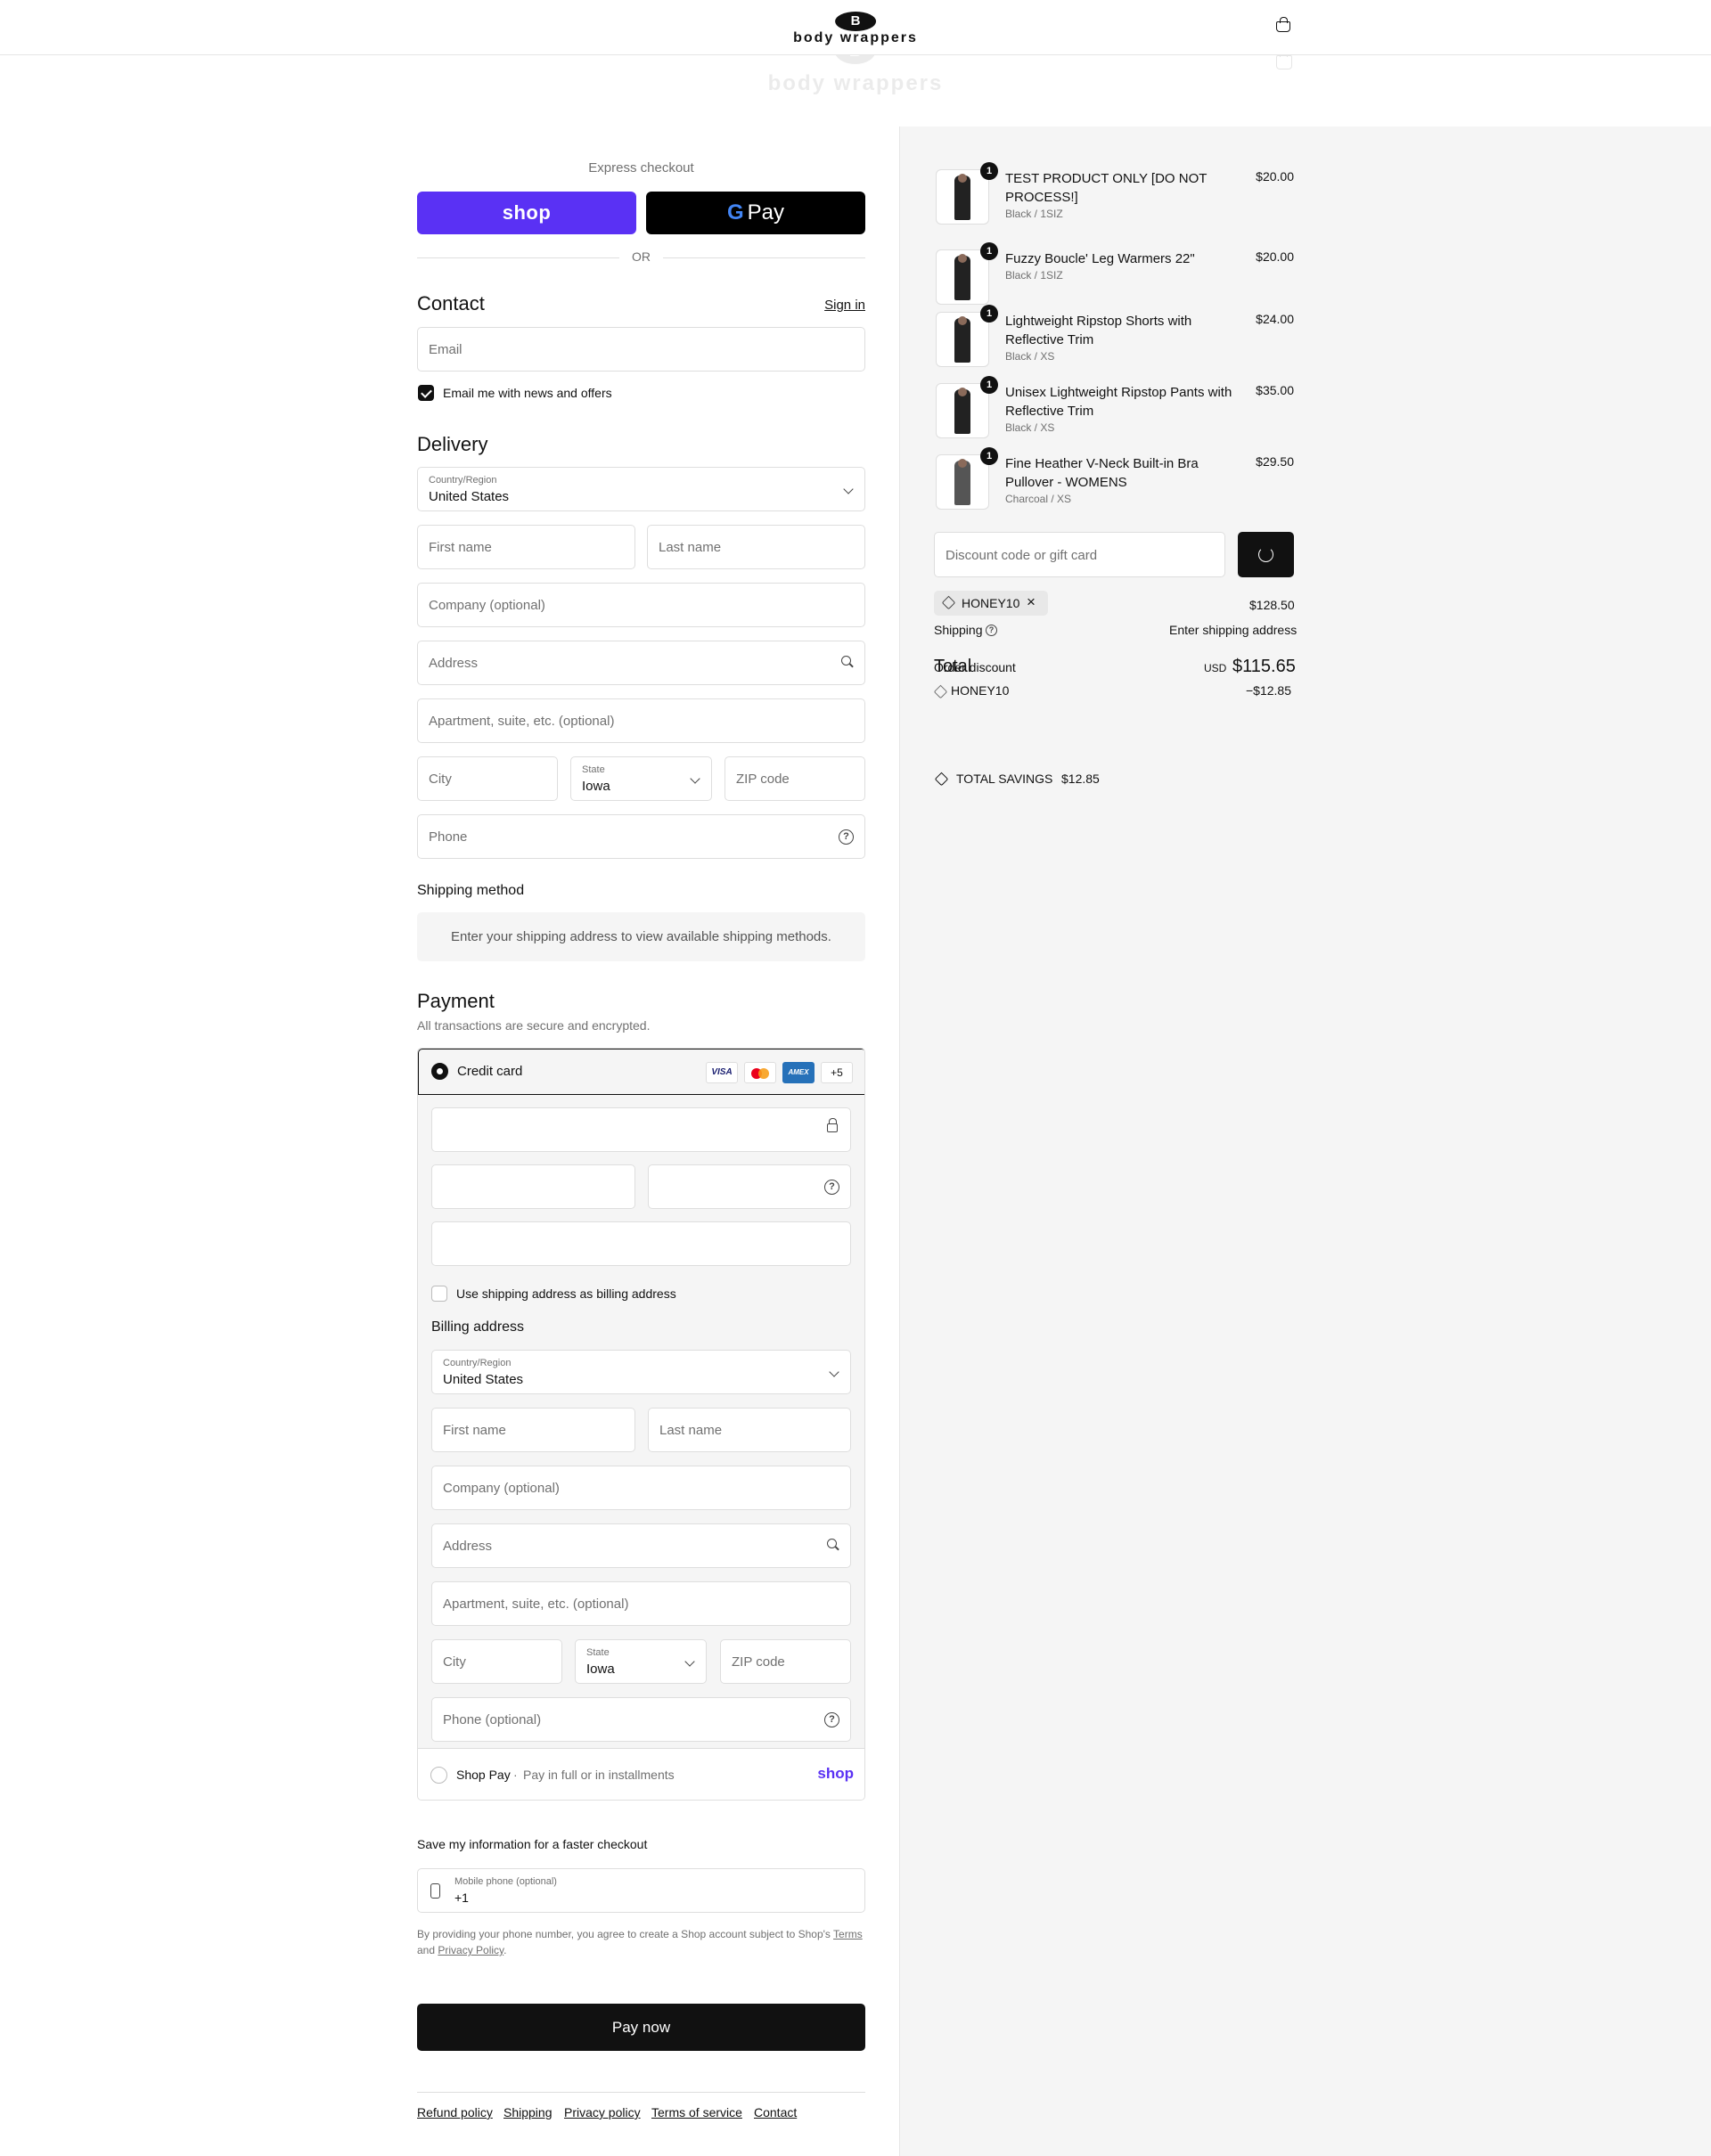 This screenshot has width=1711, height=2156. I want to click on more-cards-badge: +5, so click(837, 1072).